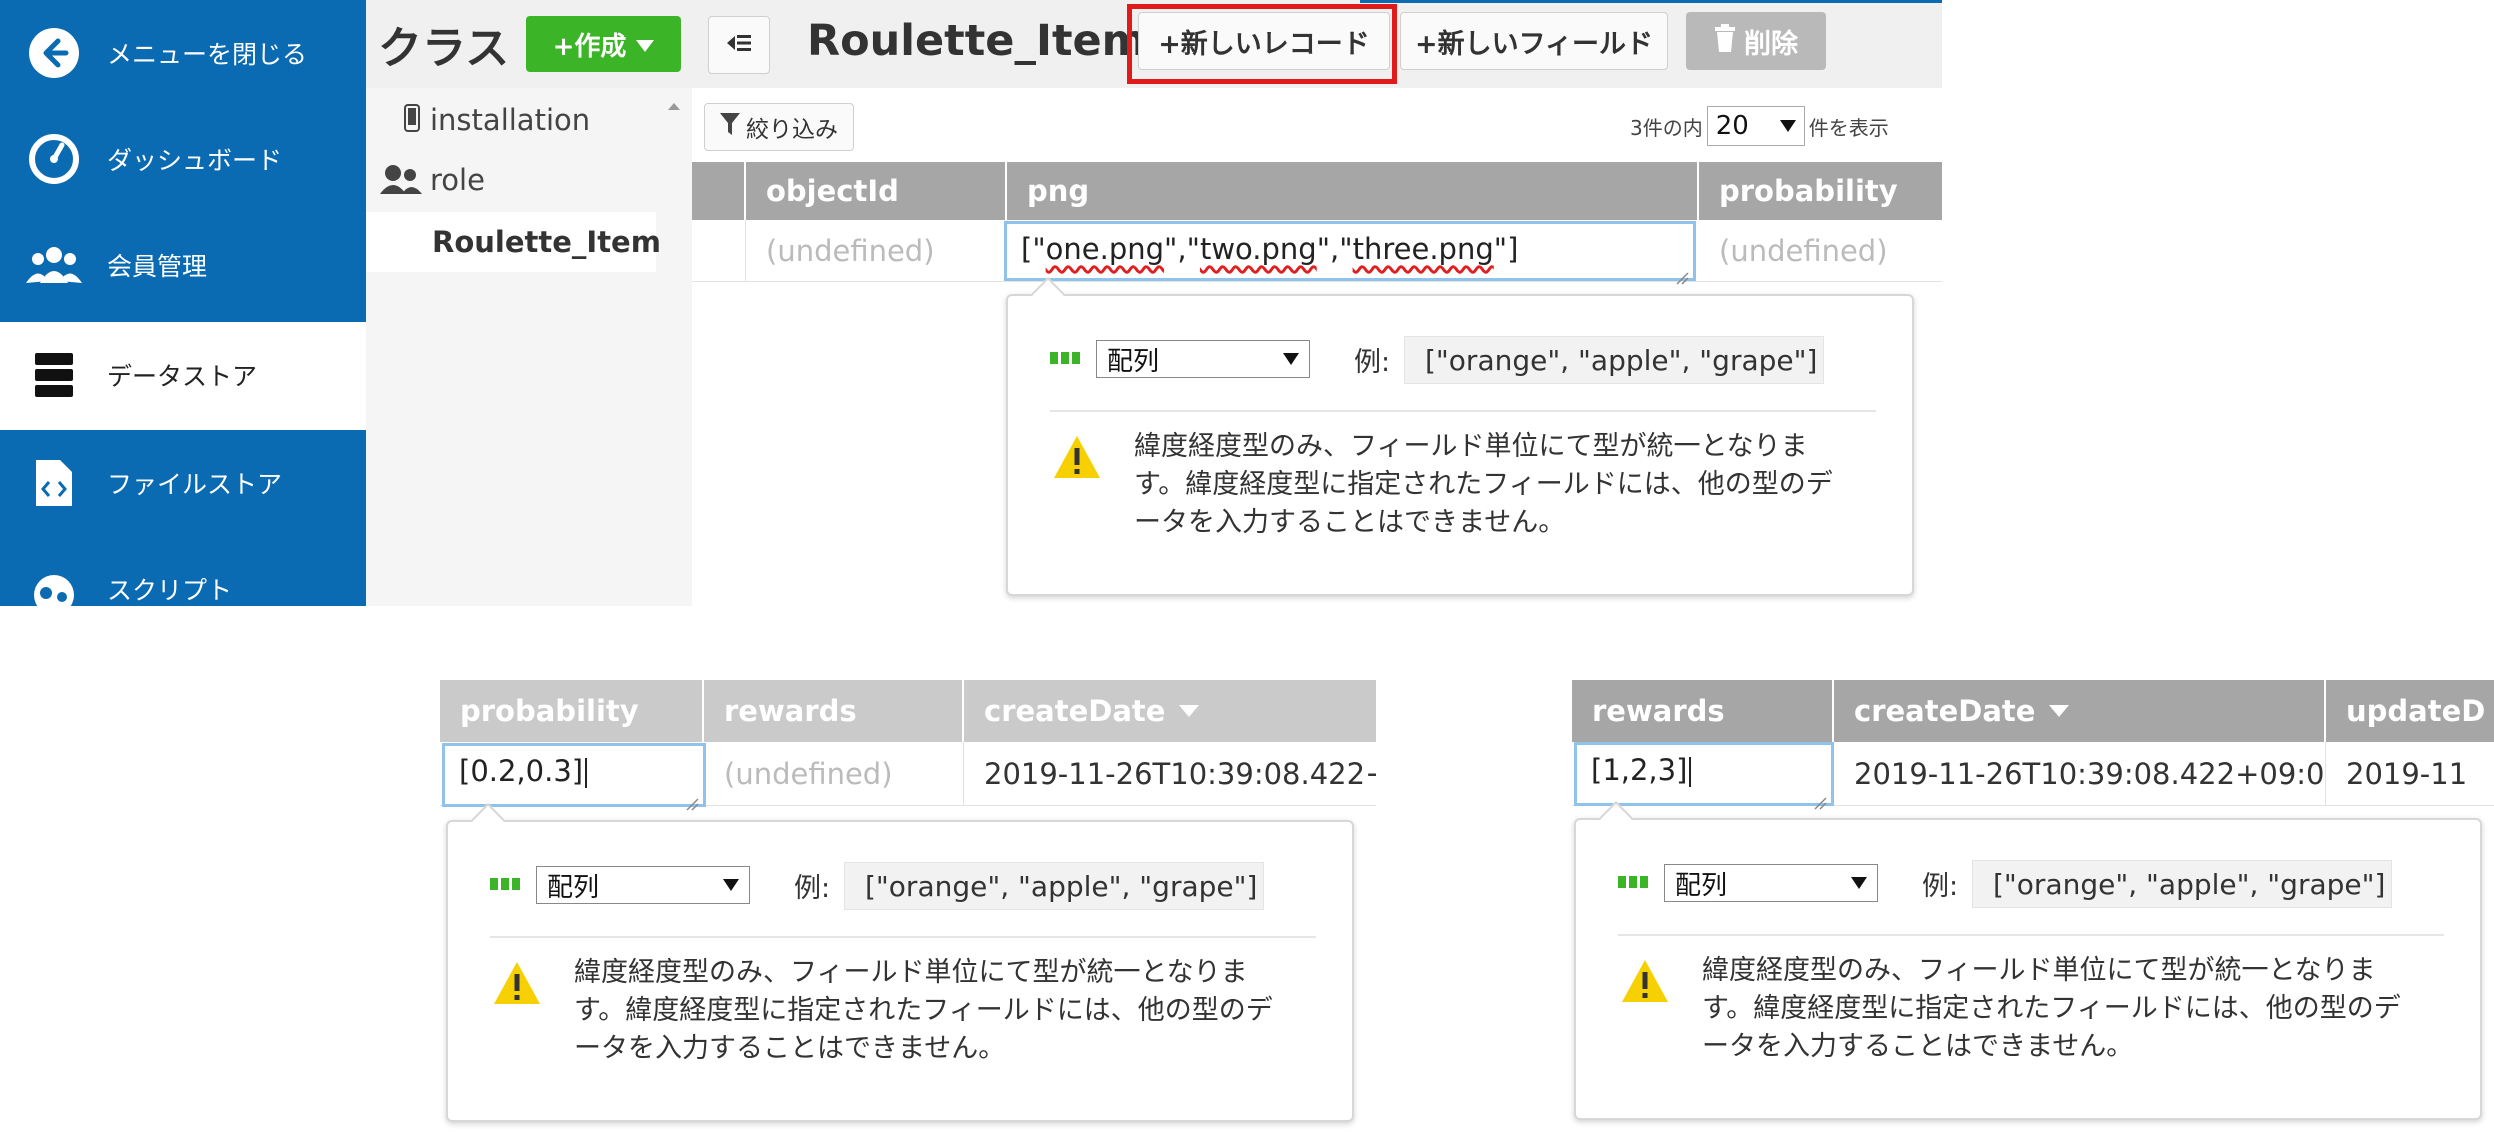  I want to click on filter-button: 絞り込み, so click(779, 127).